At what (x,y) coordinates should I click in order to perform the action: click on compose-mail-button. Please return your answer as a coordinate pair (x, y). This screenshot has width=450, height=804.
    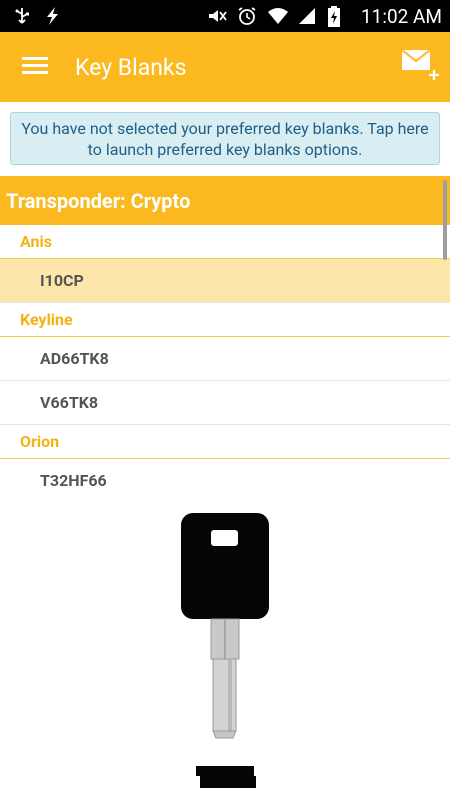
    Looking at the image, I should click on (420, 67).